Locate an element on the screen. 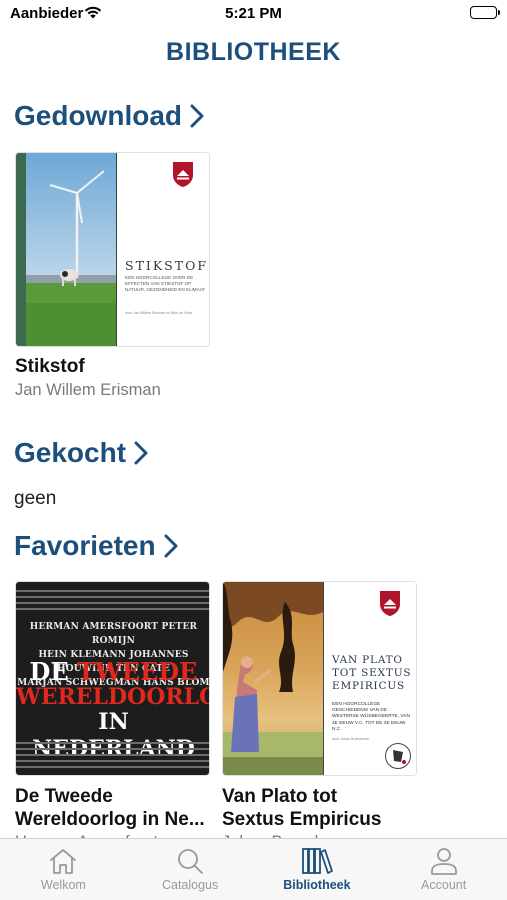 Image resolution: width=507 pixels, height=900 pixels. cover-title: STIKSTOF is located at coordinates (166, 265).